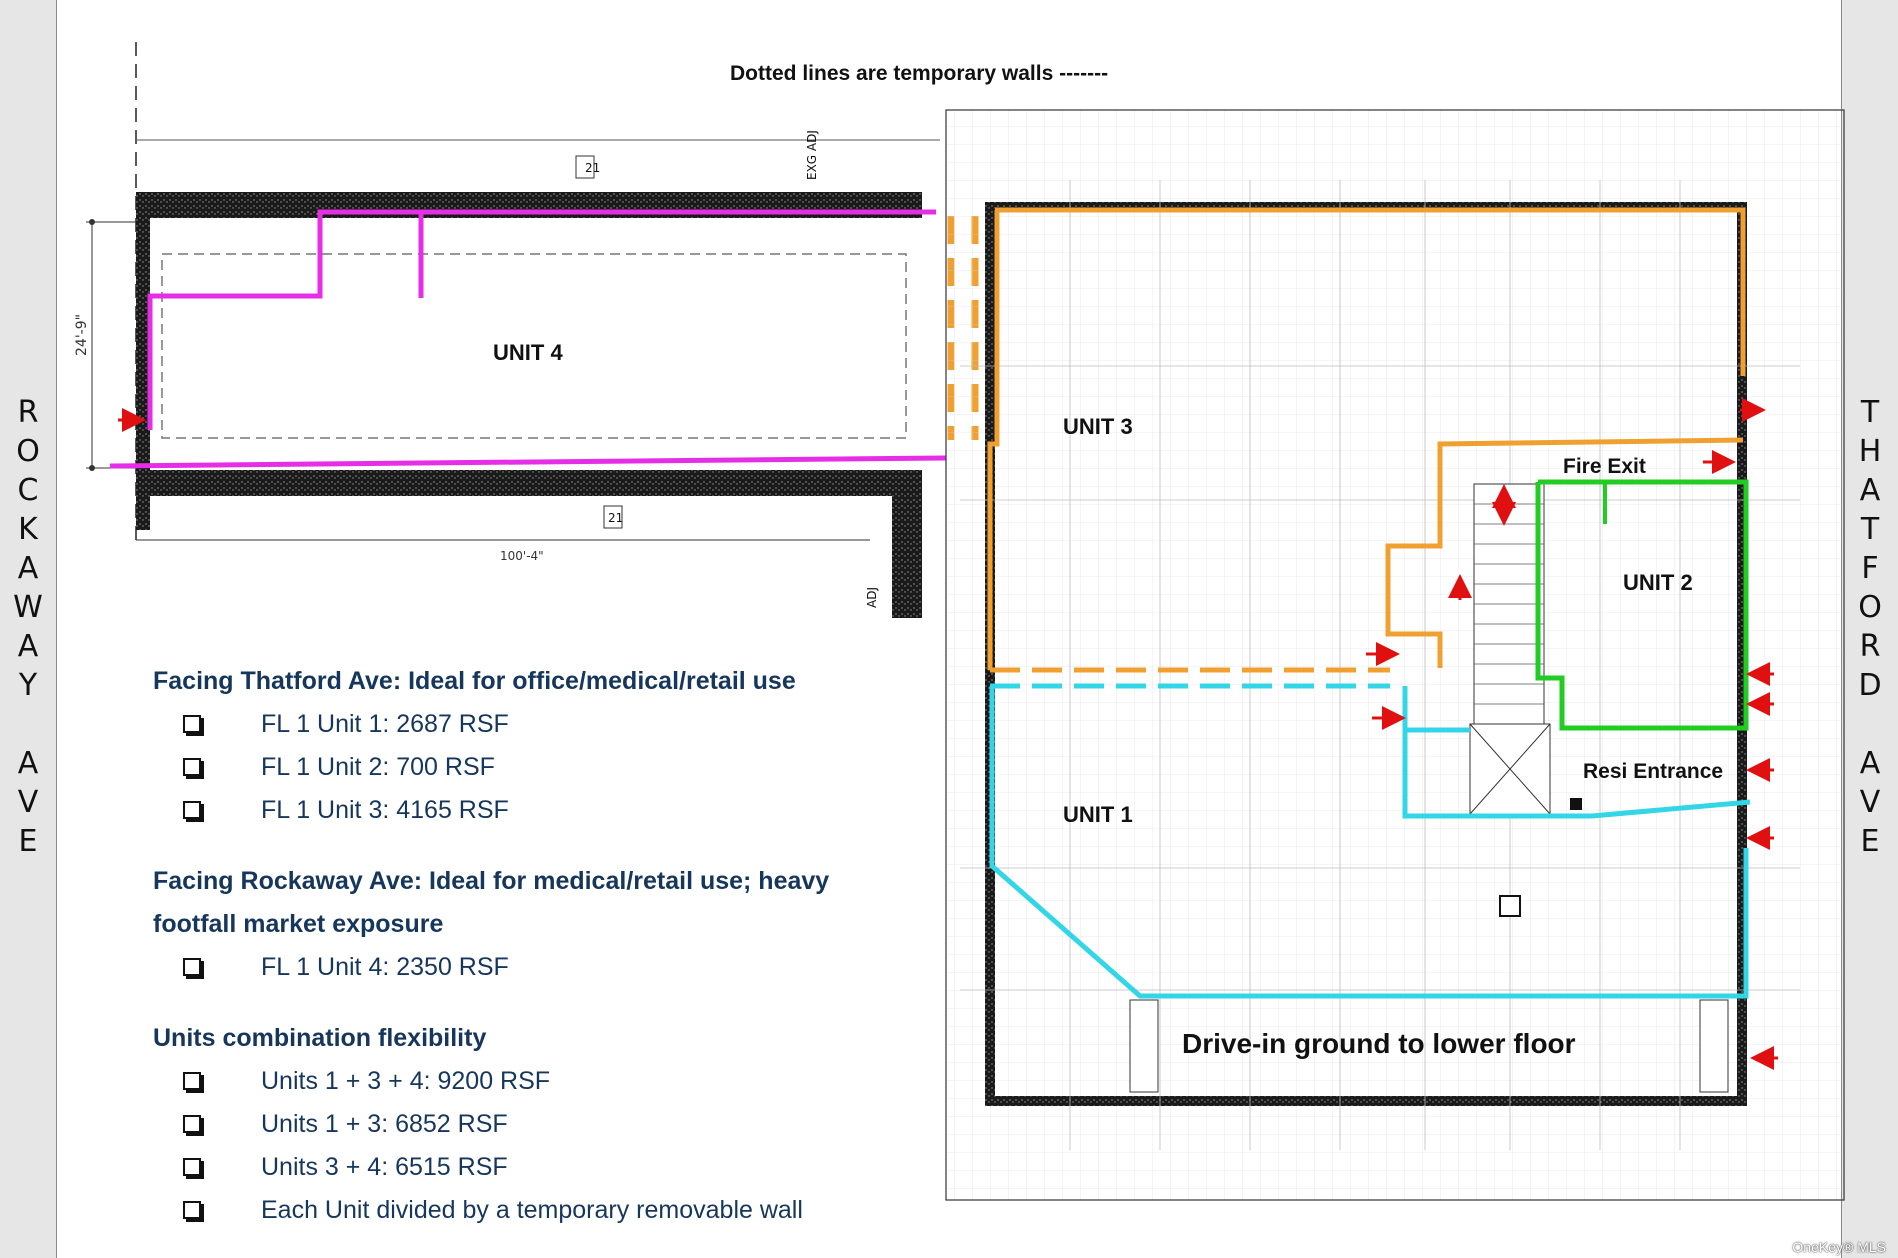 The width and height of the screenshot is (1898, 1258). What do you see at coordinates (513, 724) in the screenshot?
I see `list-item: FL 1 Unit 1: 2687 RSF` at bounding box center [513, 724].